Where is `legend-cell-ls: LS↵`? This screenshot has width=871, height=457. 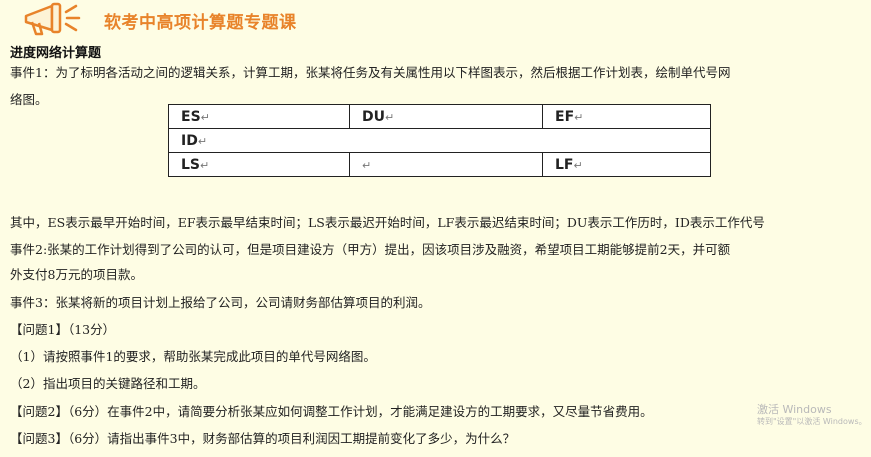 legend-cell-ls: LS↵ is located at coordinates (259, 164).